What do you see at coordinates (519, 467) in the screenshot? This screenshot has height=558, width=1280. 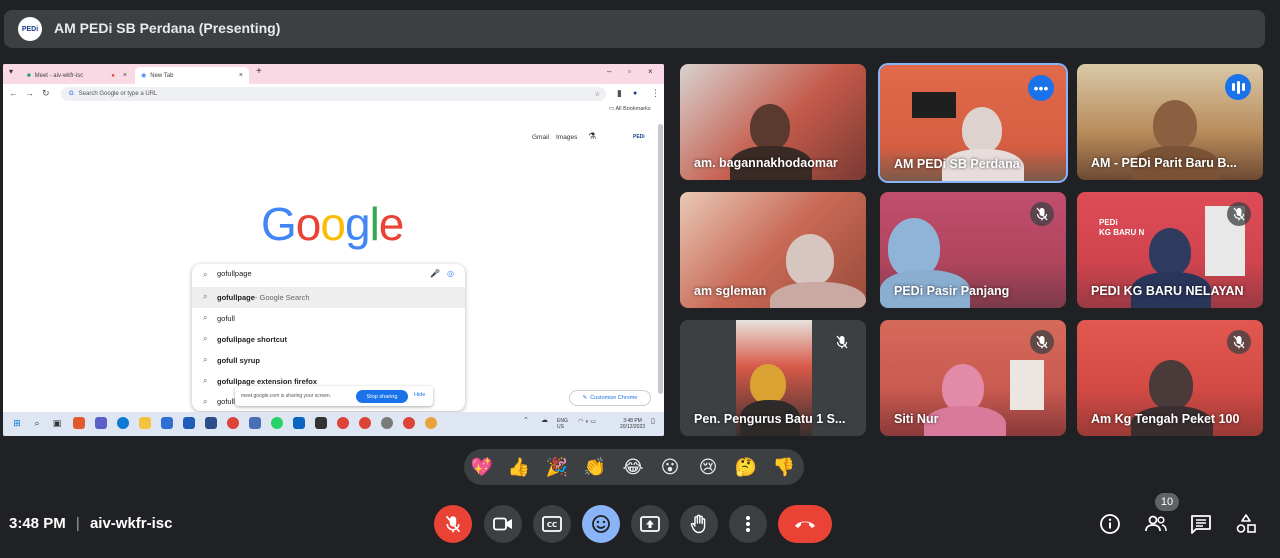 I see `thumbs-up-emoji: 👍` at bounding box center [519, 467].